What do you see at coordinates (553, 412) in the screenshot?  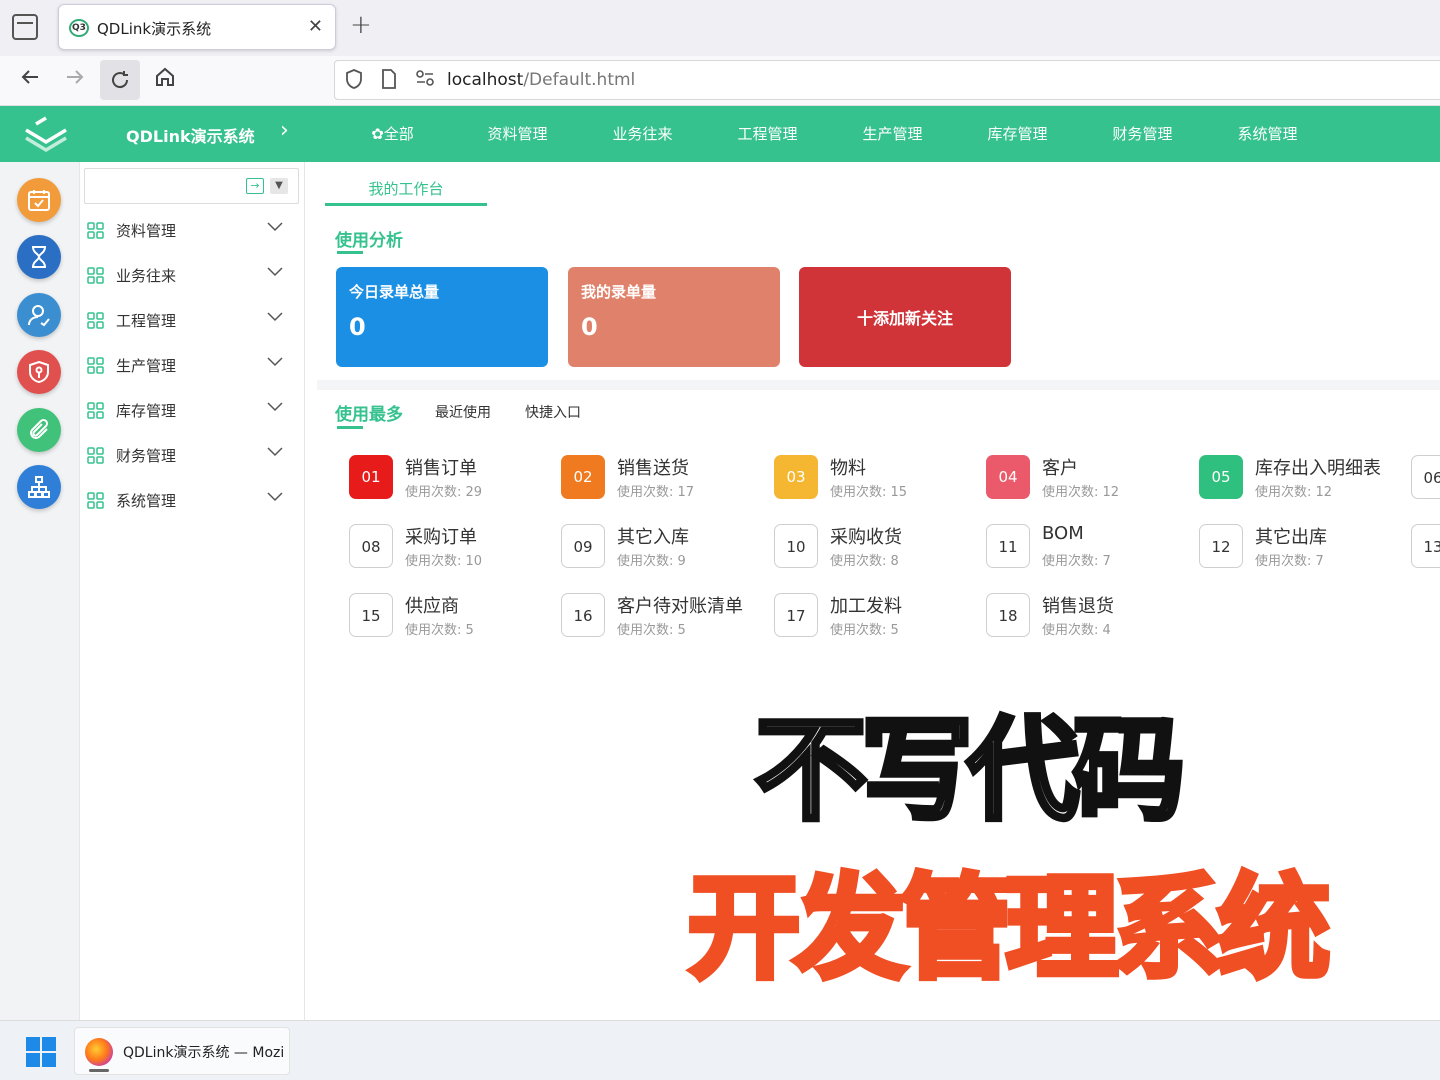 I see `subtab-shortcuts: 快捷入口` at bounding box center [553, 412].